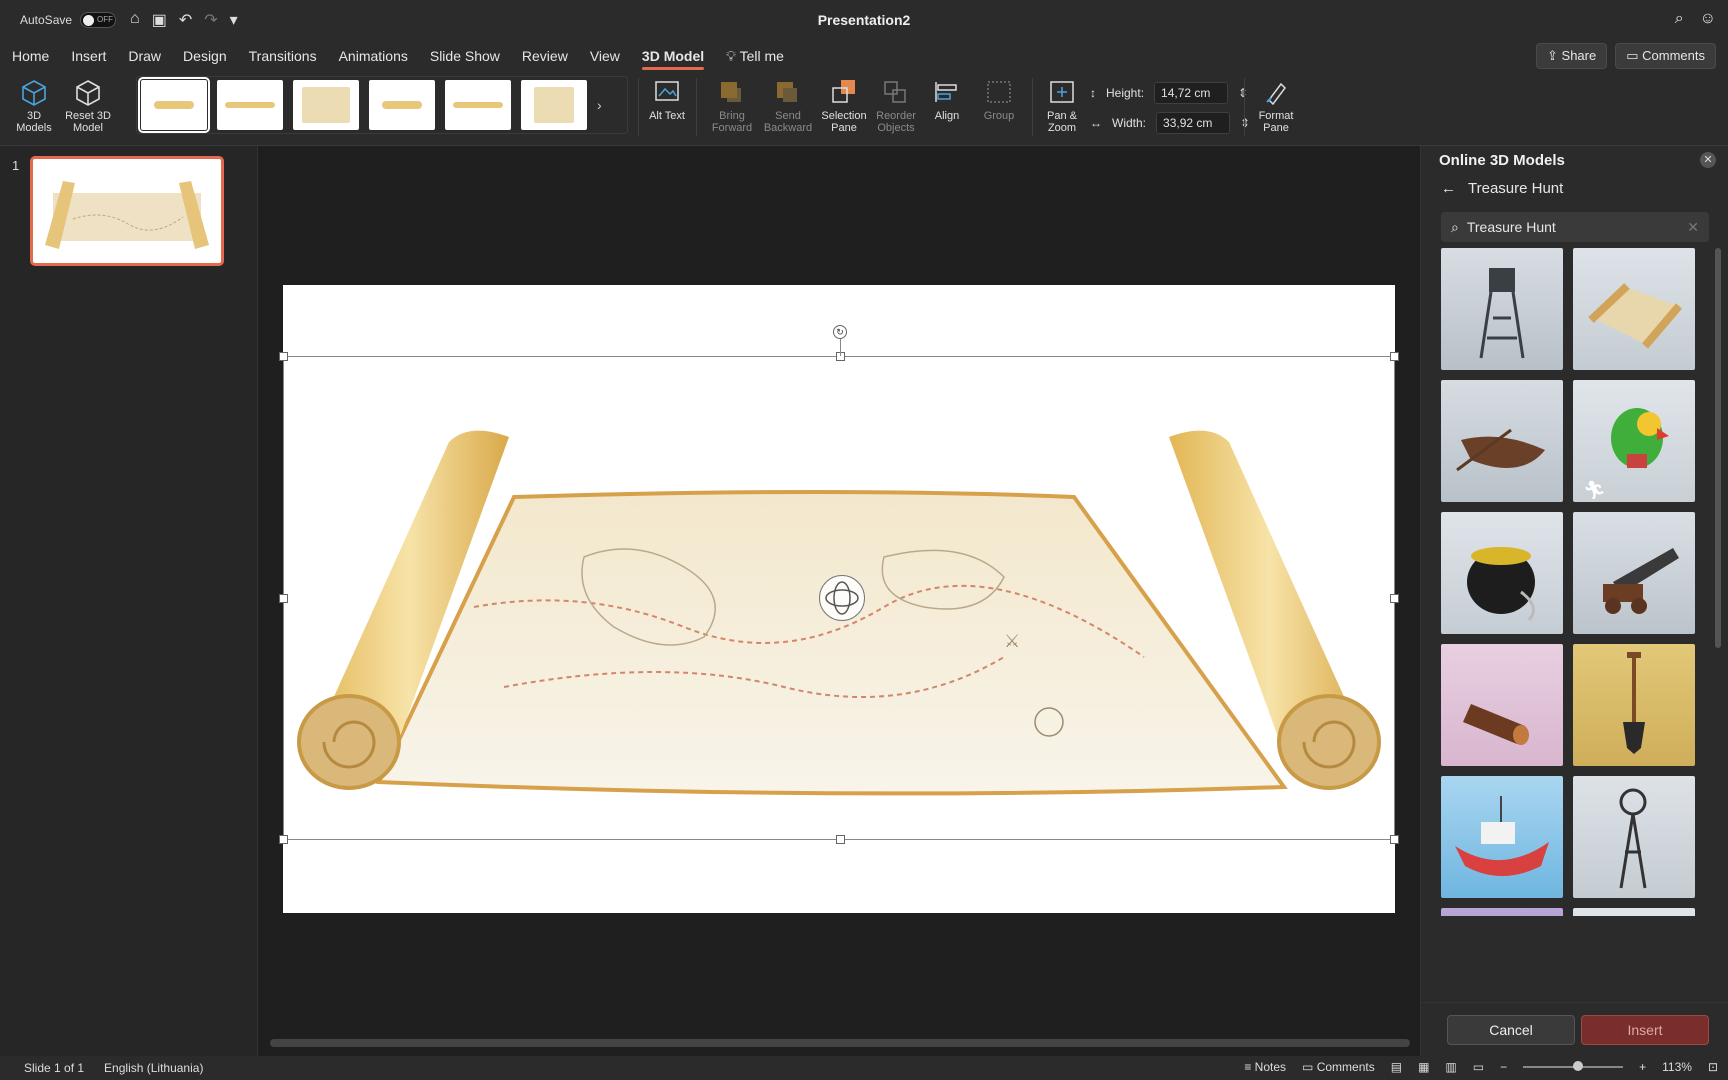 The height and width of the screenshot is (1080, 1728). I want to click on autosave-control: AutoSave OFF, so click(68, 20).